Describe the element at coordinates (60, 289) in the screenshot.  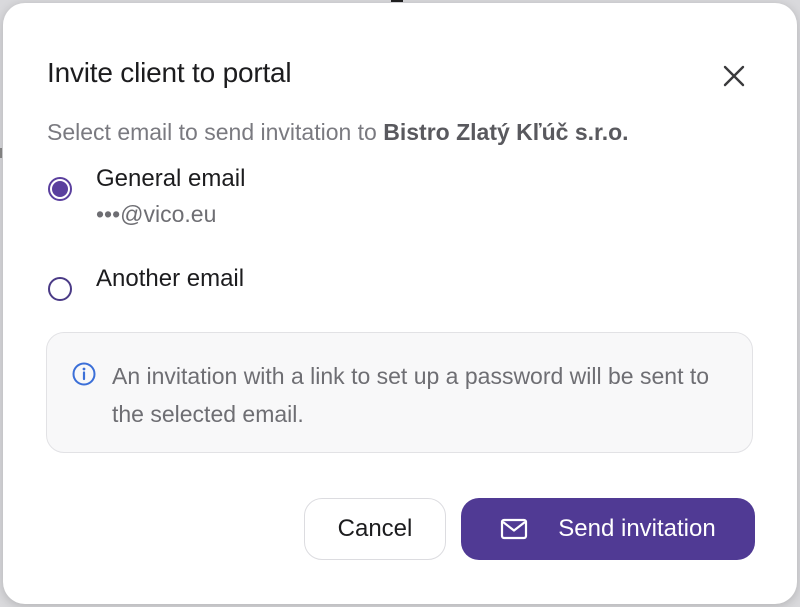
I see `radio-another-email` at that location.